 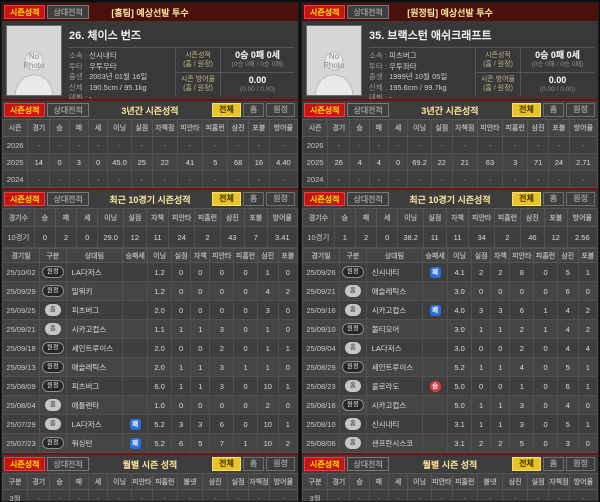 What do you see at coordinates (257, 55) in the screenshot?
I see `stat-value-main: 0승 0패 0세` at bounding box center [257, 55].